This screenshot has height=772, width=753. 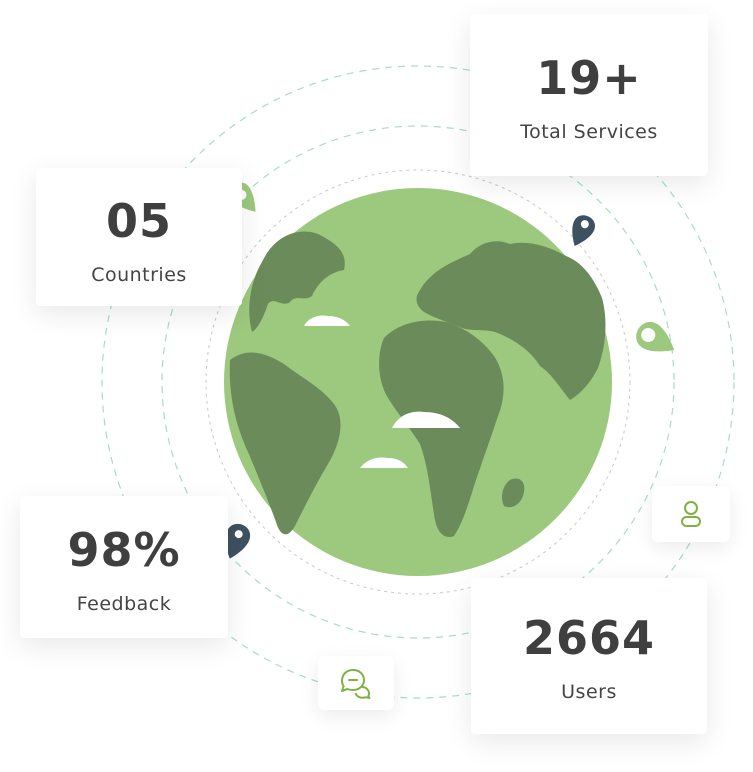 I want to click on stat-label: Feedback, so click(x=124, y=603).